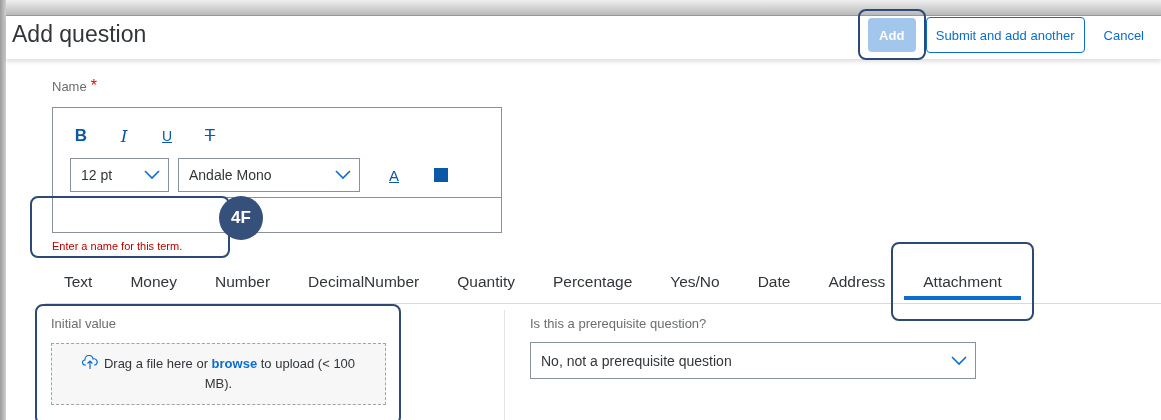  What do you see at coordinates (89, 362) in the screenshot?
I see `upload-cloud-icon` at bounding box center [89, 362].